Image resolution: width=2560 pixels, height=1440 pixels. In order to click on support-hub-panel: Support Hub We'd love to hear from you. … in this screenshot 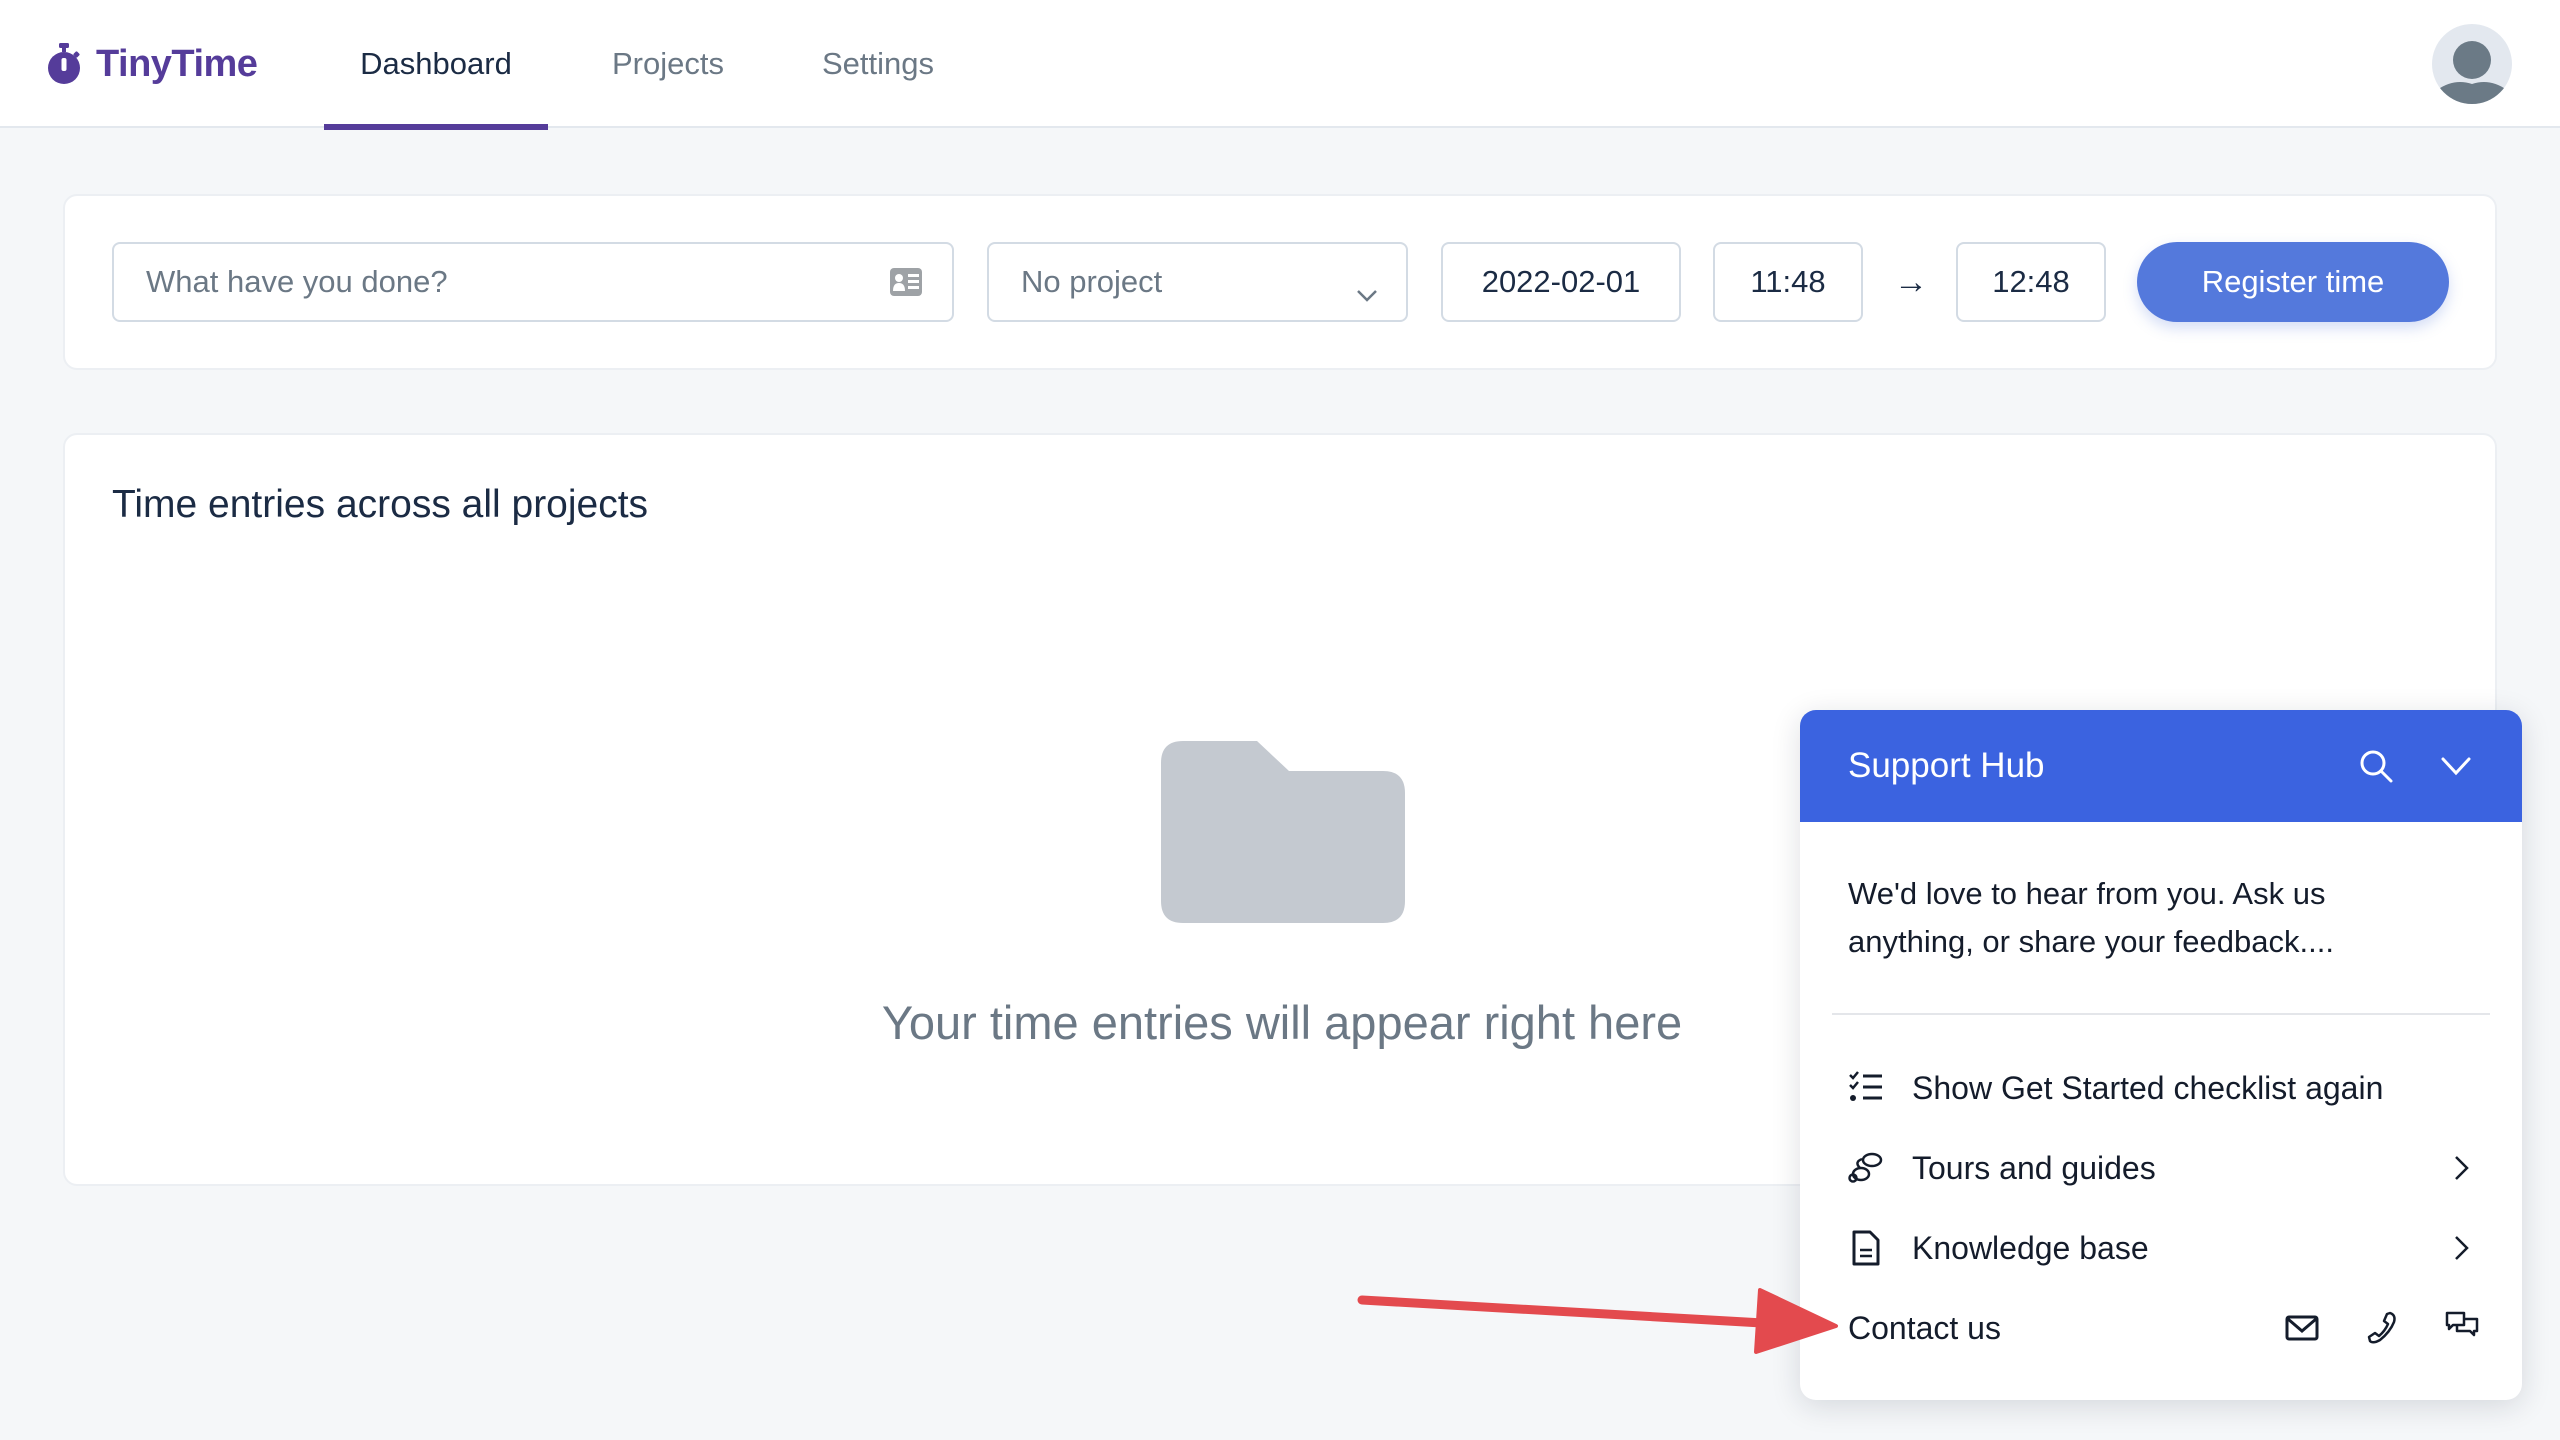, I will do `click(2161, 1055)`.